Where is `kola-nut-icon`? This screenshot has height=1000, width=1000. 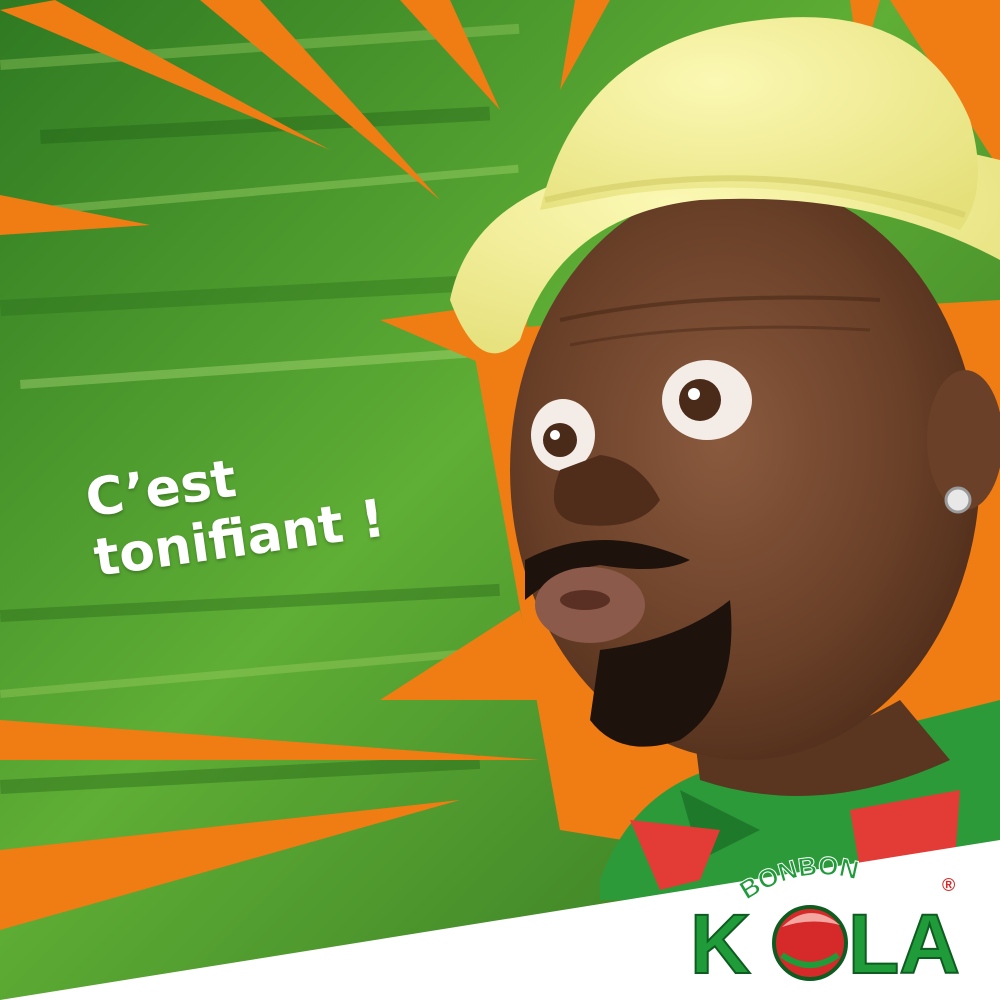
kola-nut-icon is located at coordinates (810, 943).